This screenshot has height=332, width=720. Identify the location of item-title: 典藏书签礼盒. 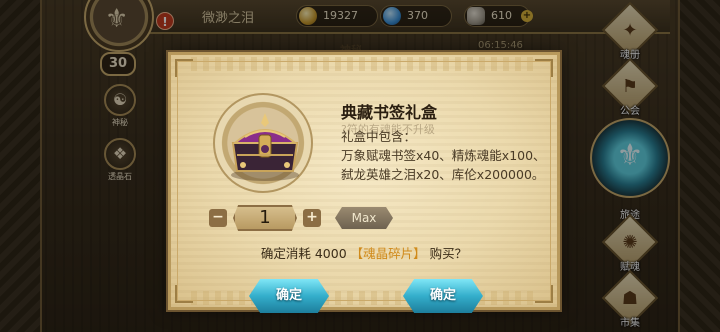
(389, 112).